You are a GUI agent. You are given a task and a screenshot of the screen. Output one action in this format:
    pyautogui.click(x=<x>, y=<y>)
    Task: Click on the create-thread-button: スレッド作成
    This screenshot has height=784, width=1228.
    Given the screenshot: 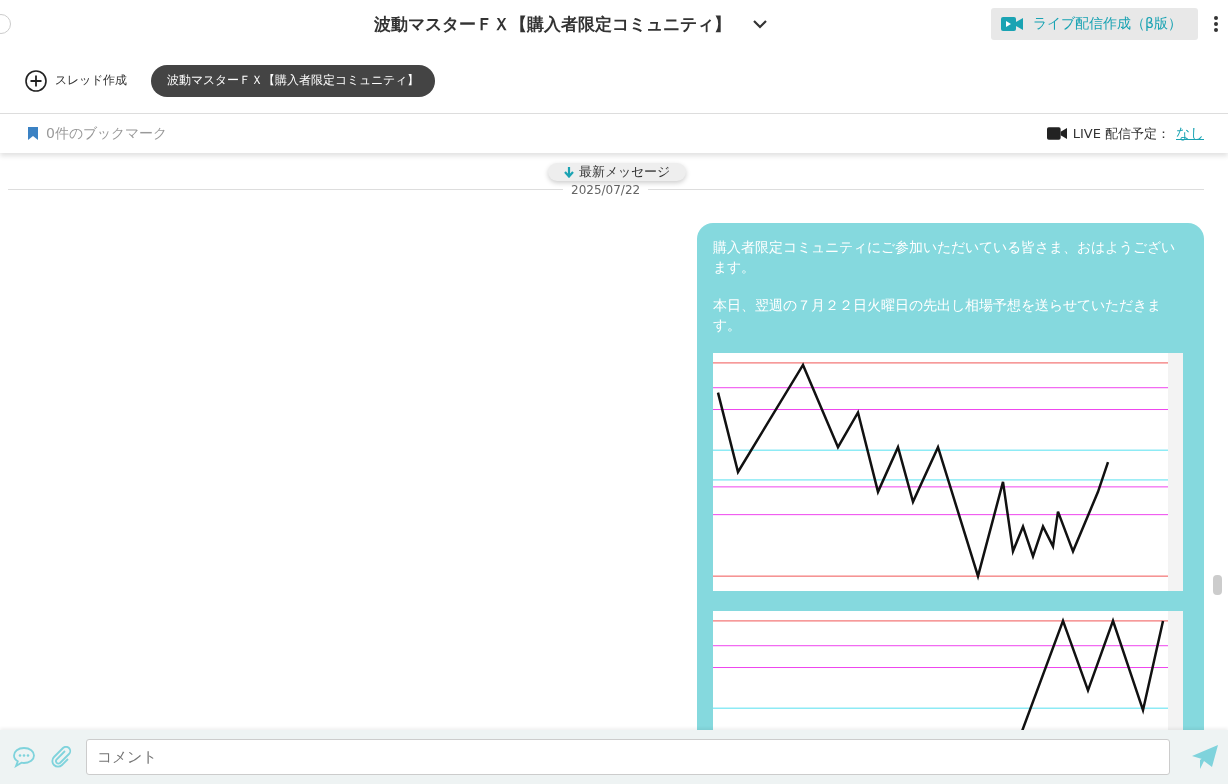 What is the action you would take?
    pyautogui.click(x=76, y=80)
    